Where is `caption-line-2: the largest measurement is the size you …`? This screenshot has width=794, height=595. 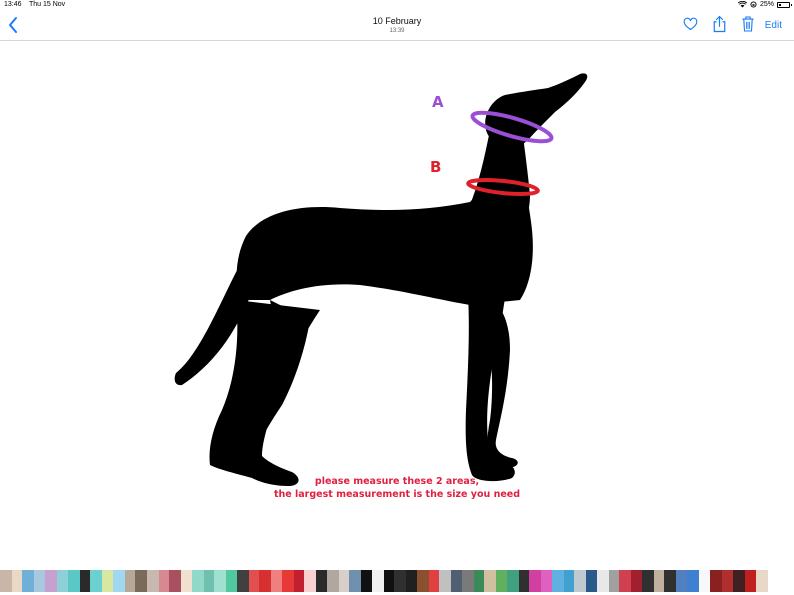
caption-line-2: the largest measurement is the size you … is located at coordinates (397, 494).